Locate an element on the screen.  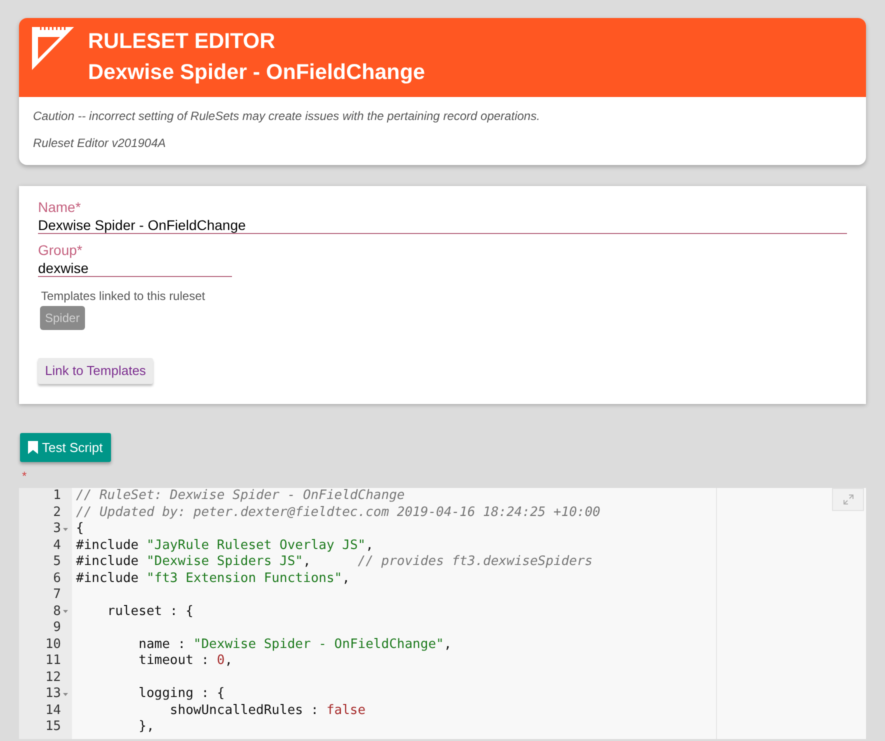
required-mark: * is located at coordinates (24, 476).